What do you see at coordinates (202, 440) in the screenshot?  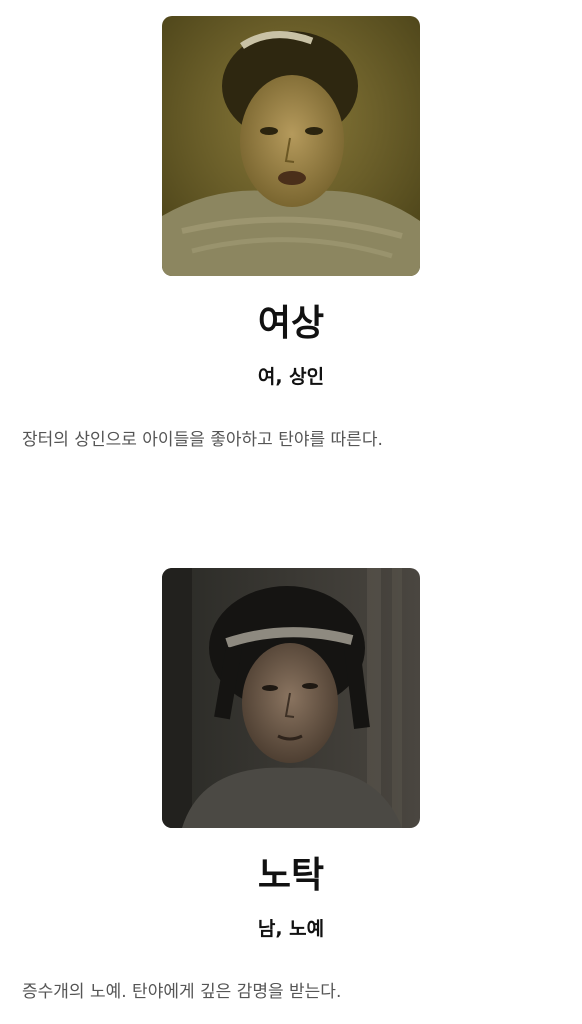 I see `character-description: 장터의 상인으로 아이들을 좋아하고 탄야를 따른다.` at bounding box center [202, 440].